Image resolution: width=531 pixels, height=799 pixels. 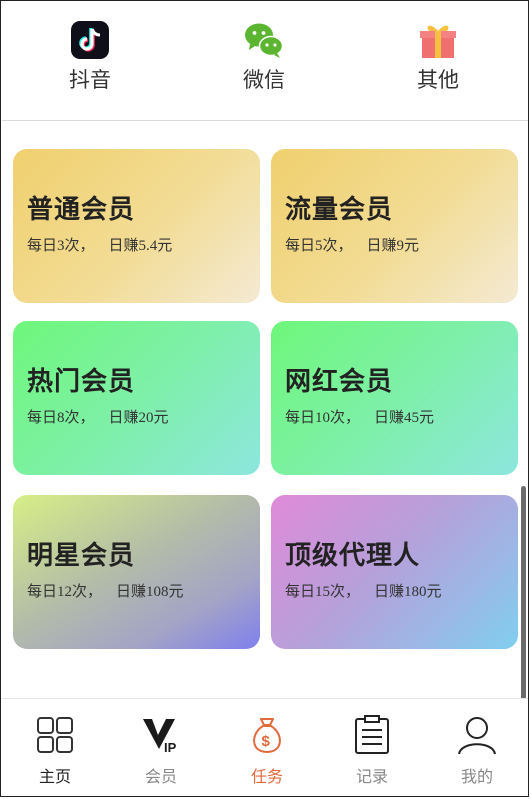 I want to click on tab-label: 主页, so click(x=54, y=777).